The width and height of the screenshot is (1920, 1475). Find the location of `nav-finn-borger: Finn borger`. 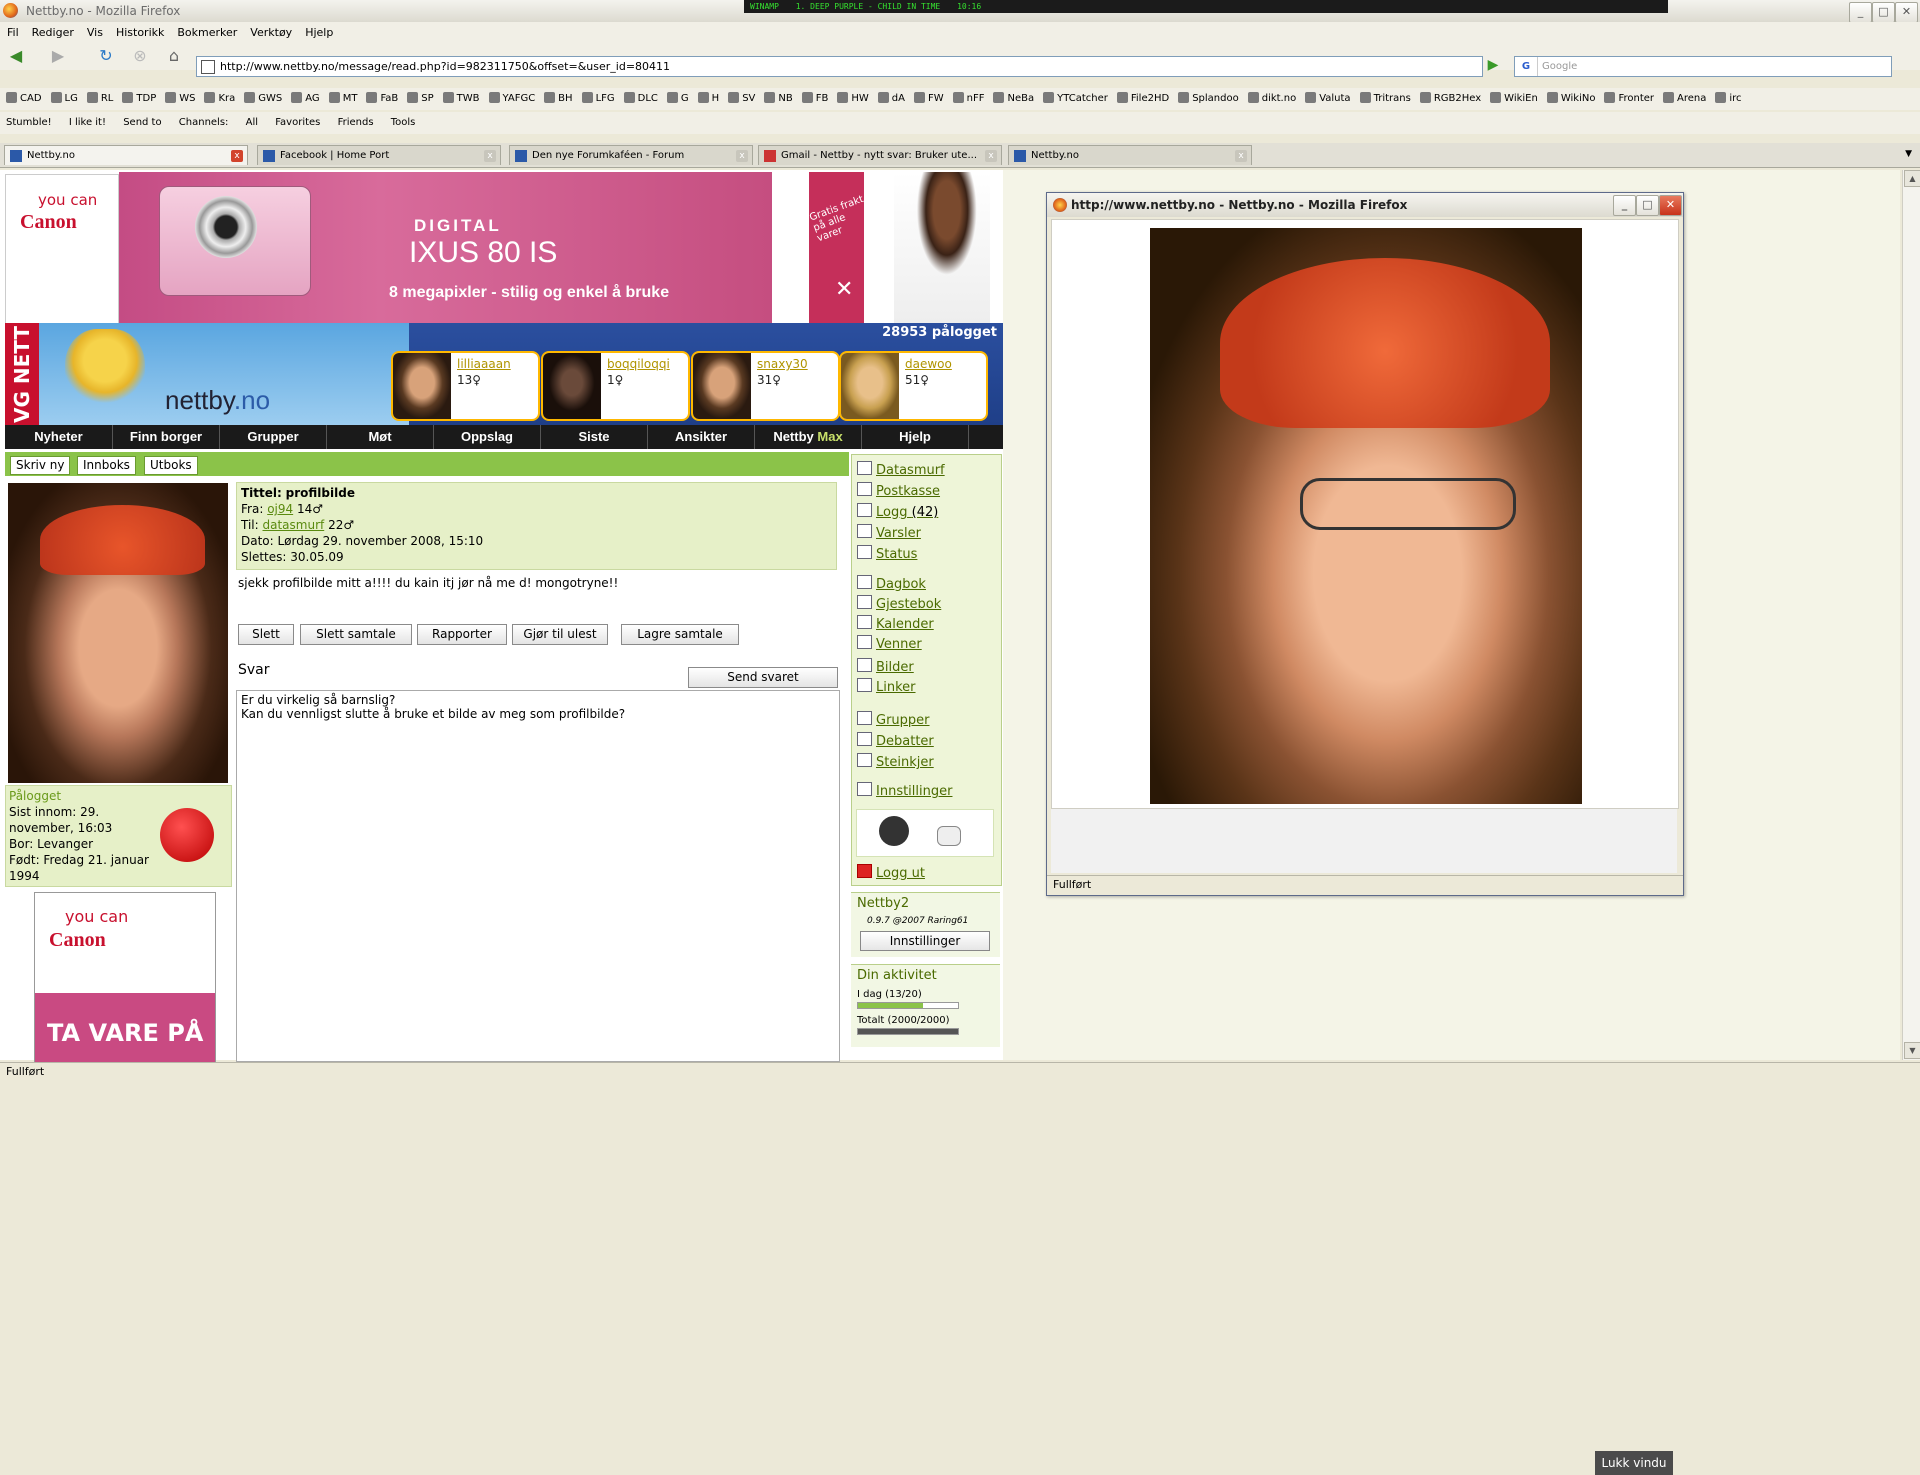

nav-finn-borger: Finn borger is located at coordinates (166, 437).